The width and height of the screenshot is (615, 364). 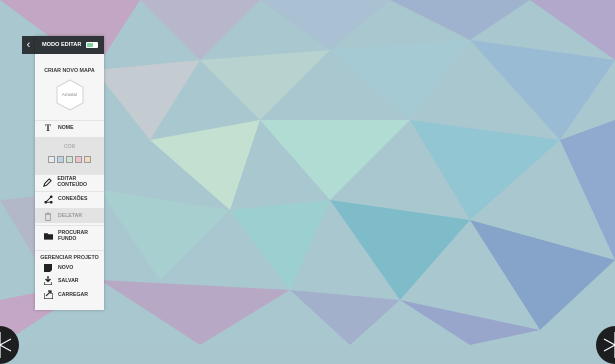 What do you see at coordinates (73, 235) in the screenshot?
I see `procurar-label: PROCURAR FUNDO` at bounding box center [73, 235].